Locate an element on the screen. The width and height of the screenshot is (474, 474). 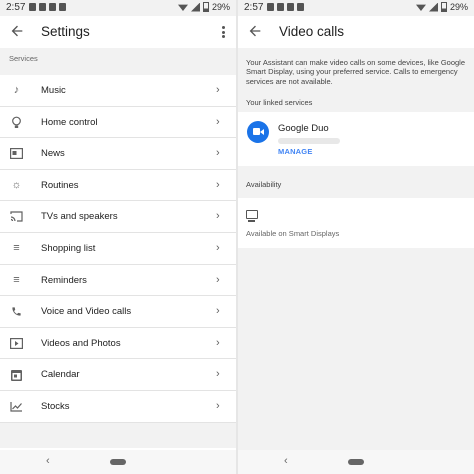
list-item-tvs-speakers: TVs and speakers › is located at coordinates (118, 217).